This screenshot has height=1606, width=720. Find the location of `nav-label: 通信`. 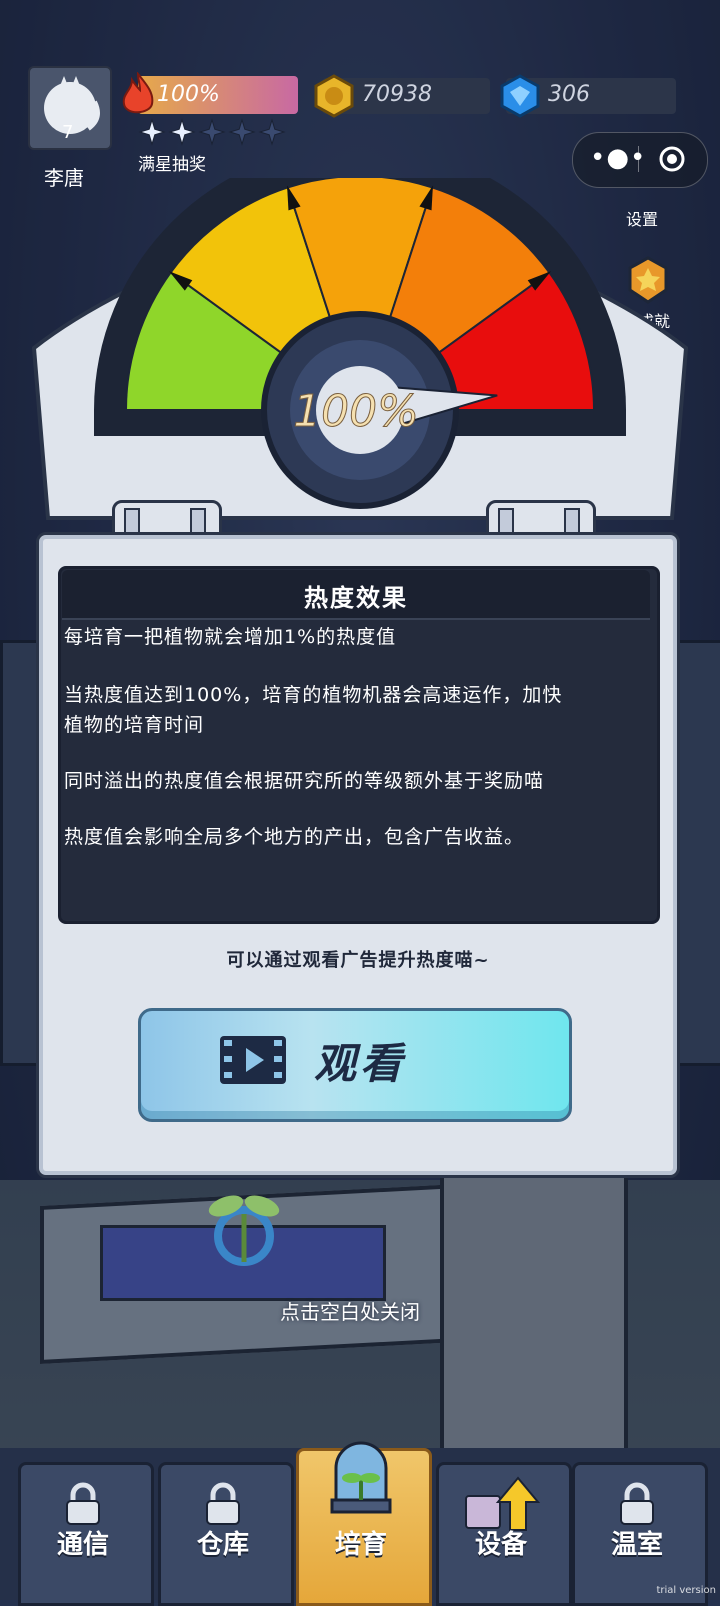

nav-label: 通信 is located at coordinates (82, 1545).